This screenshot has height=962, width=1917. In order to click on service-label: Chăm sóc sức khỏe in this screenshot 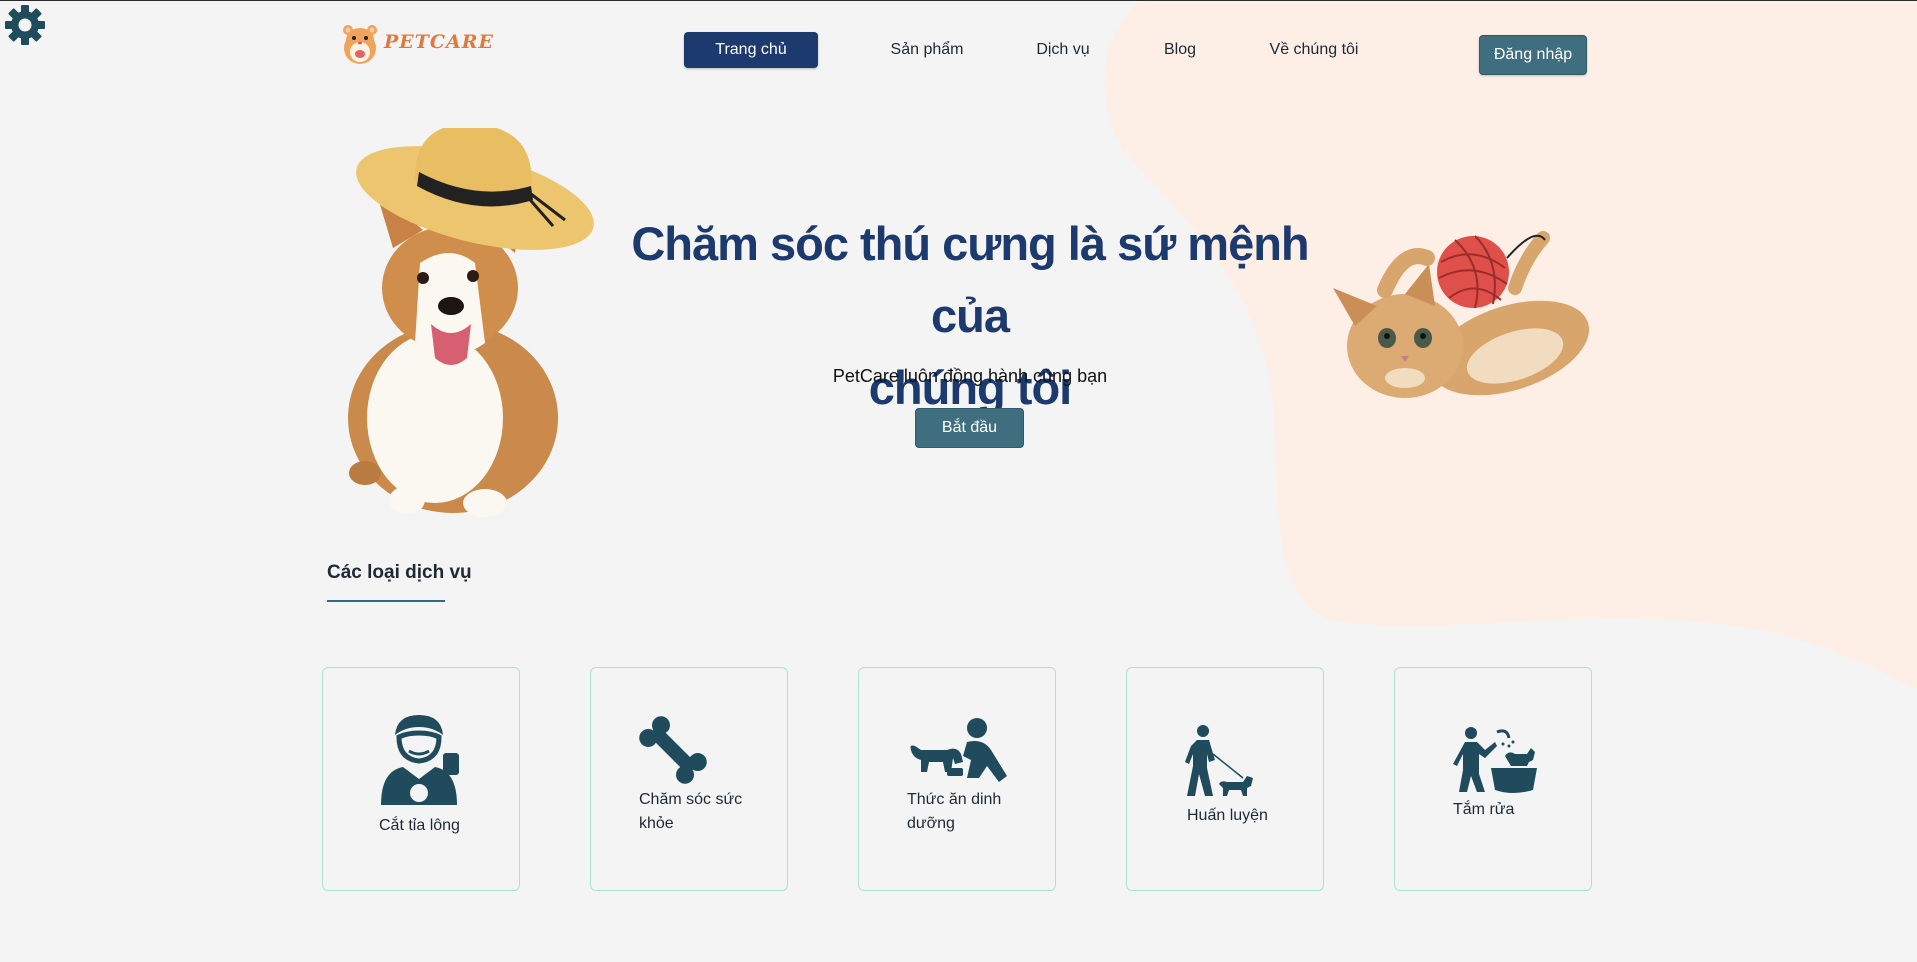, I will do `click(691, 811)`.